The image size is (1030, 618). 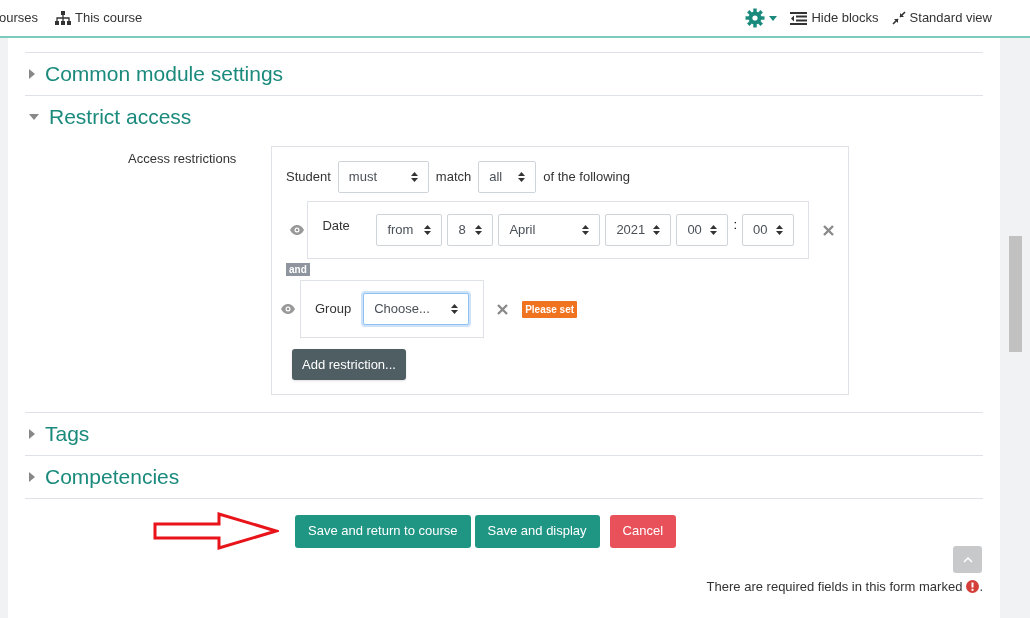 What do you see at coordinates (834, 587) in the screenshot?
I see `required-note: There are required fields in this form marked` at bounding box center [834, 587].